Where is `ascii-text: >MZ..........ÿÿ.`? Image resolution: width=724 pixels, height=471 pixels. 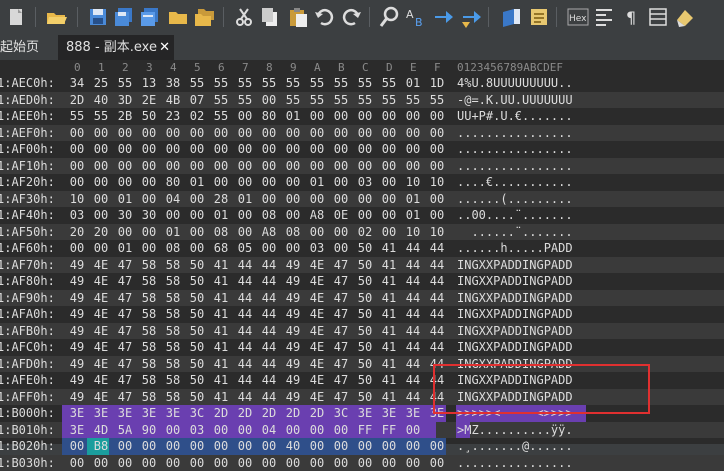
ascii-text: >MZ..........ÿÿ. is located at coordinates (515, 430).